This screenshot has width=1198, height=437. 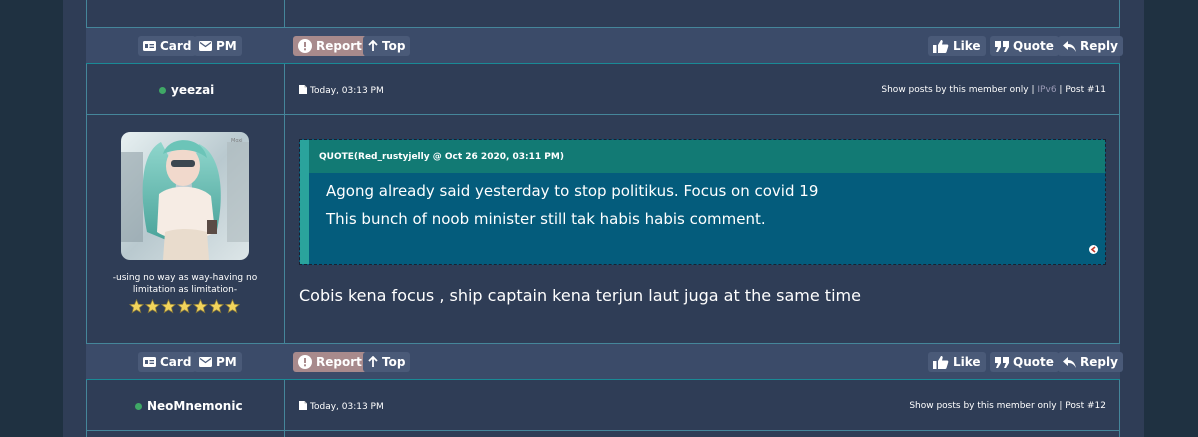 What do you see at coordinates (193, 90) in the screenshot?
I see `poster-username: yeezai` at bounding box center [193, 90].